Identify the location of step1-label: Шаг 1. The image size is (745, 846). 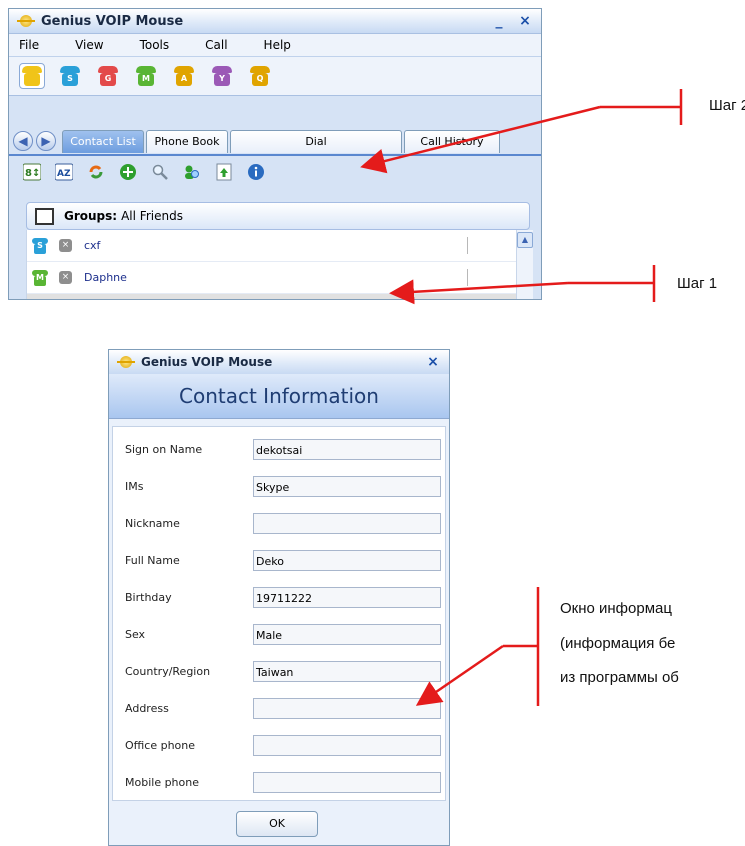
(697, 283).